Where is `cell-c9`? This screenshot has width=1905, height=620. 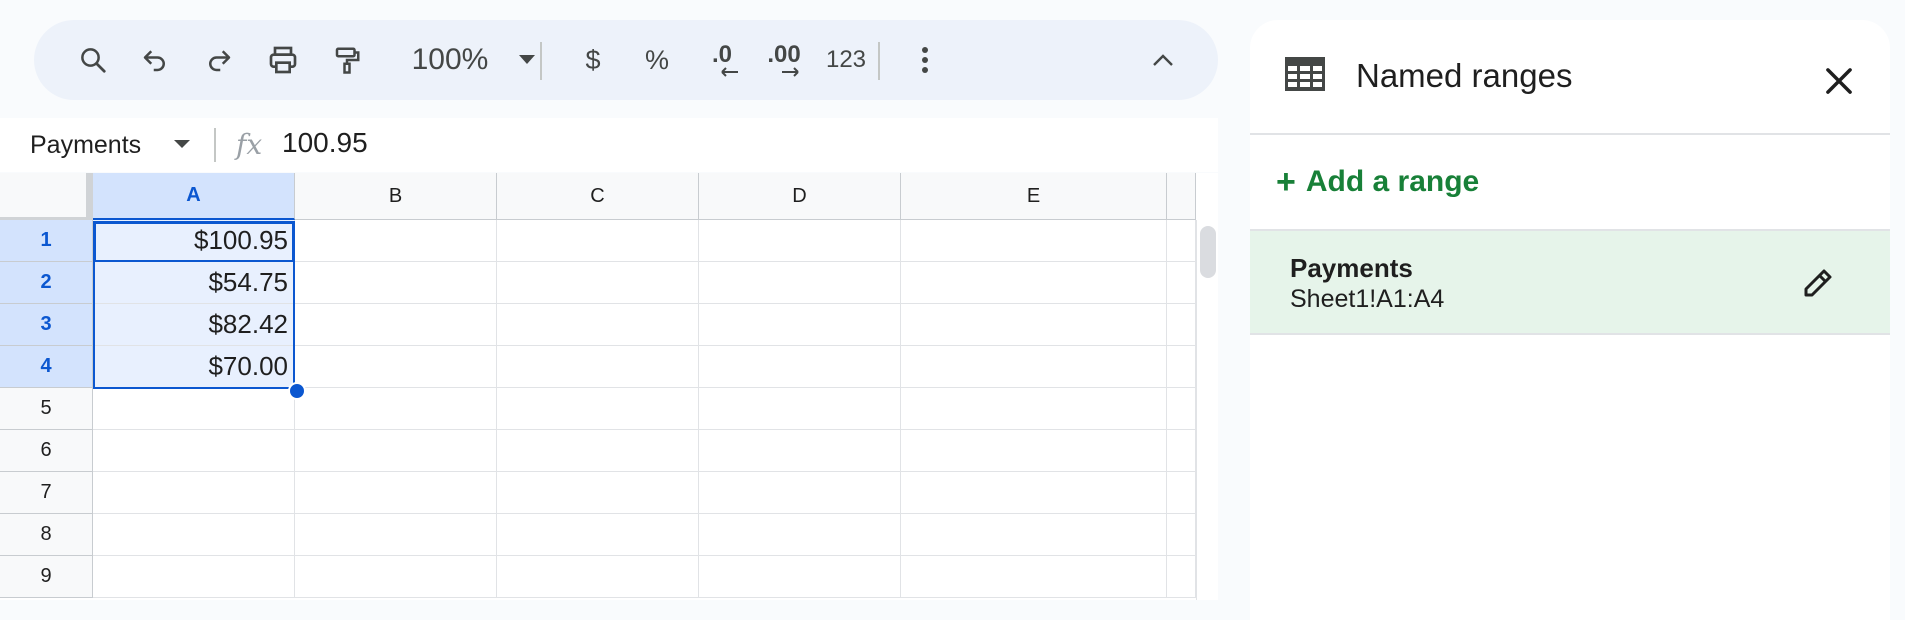
cell-c9 is located at coordinates (598, 577).